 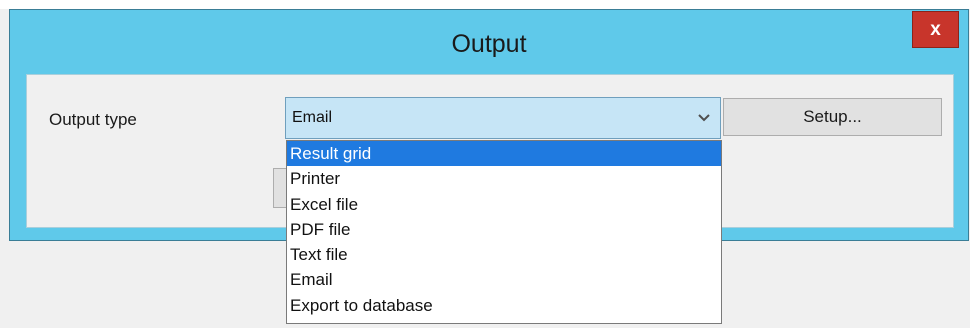 What do you see at coordinates (503, 118) in the screenshot?
I see `output-type-select: Email` at bounding box center [503, 118].